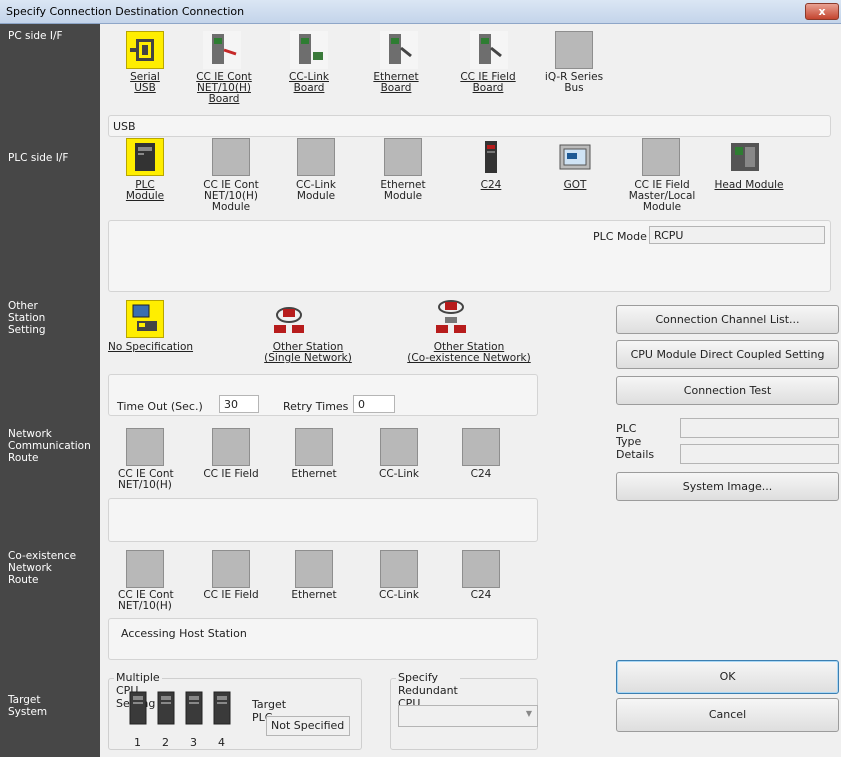 The width and height of the screenshot is (841, 757). Describe the element at coordinates (221, 742) in the screenshot. I see `cpu-number-4: 4` at that location.